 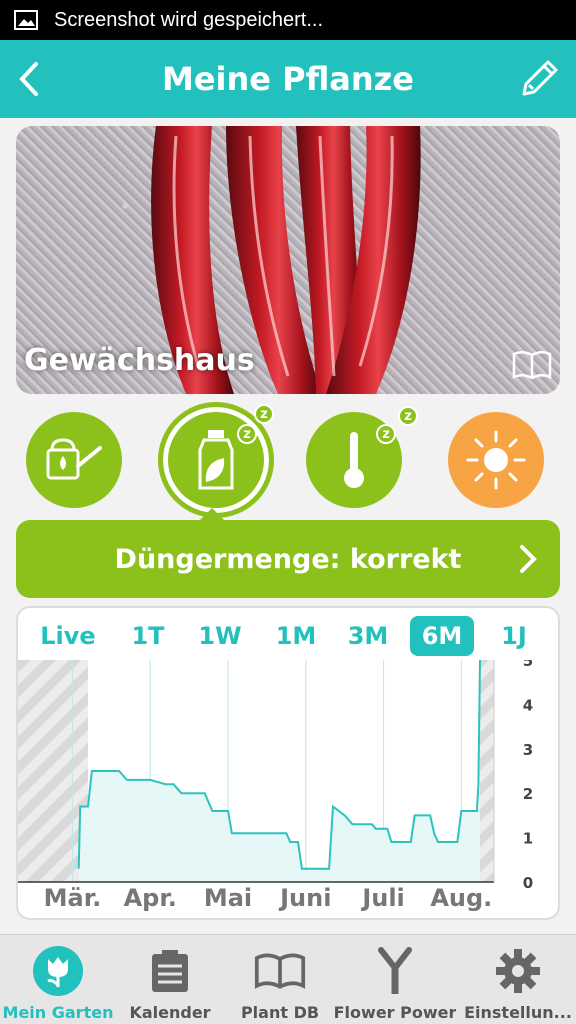 What do you see at coordinates (528, 839) in the screenshot?
I see `y-tick-label: 1` at bounding box center [528, 839].